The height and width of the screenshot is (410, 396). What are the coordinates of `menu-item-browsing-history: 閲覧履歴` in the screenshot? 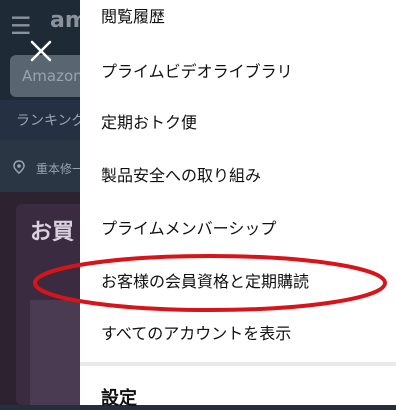 It's located at (133, 15).